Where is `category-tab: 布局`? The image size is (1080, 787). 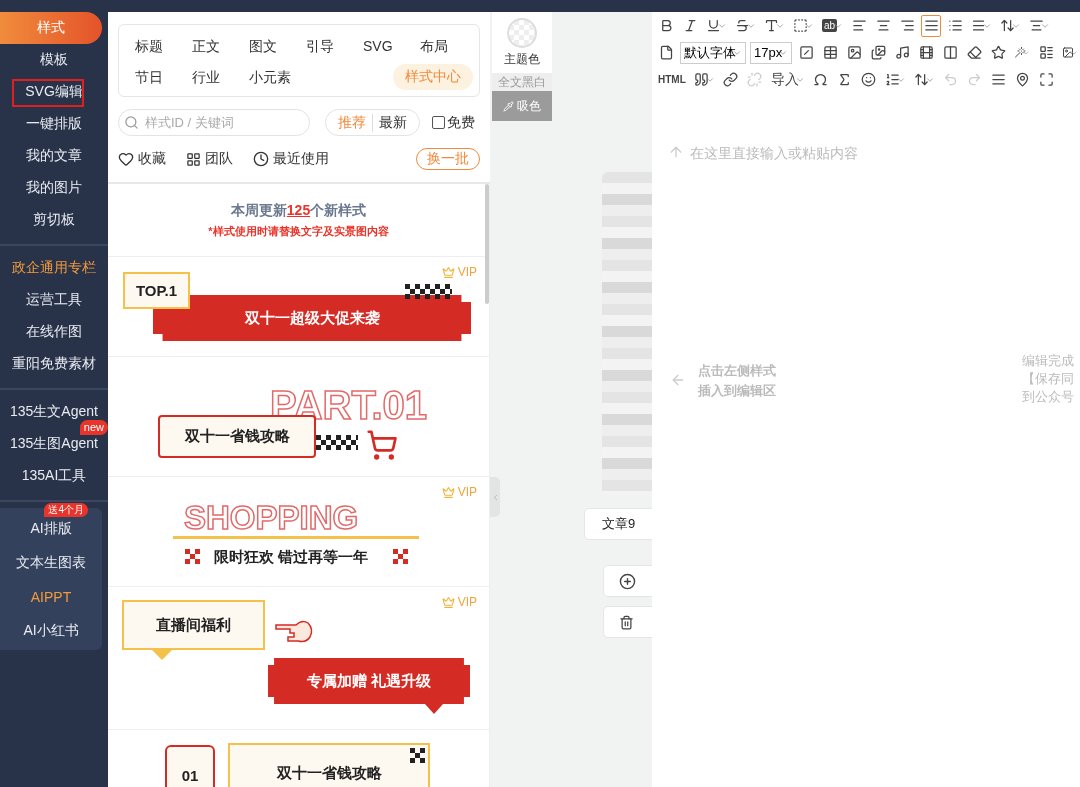
category-tab: 布局 is located at coordinates (448, 46).